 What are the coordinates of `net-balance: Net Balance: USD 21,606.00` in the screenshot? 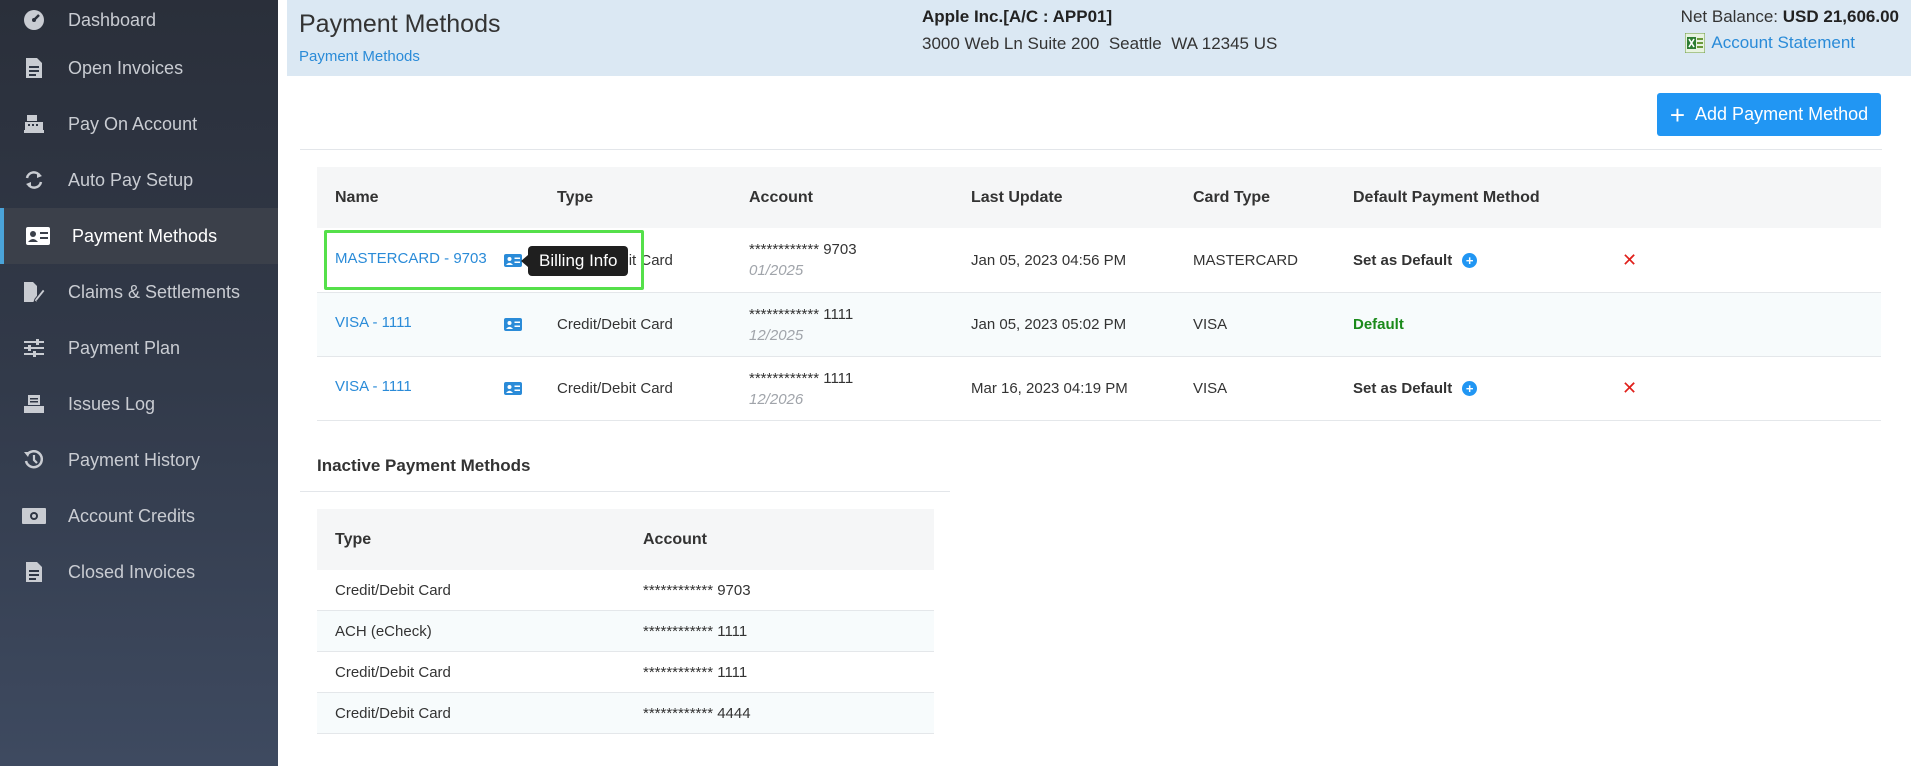 It's located at (1790, 17).